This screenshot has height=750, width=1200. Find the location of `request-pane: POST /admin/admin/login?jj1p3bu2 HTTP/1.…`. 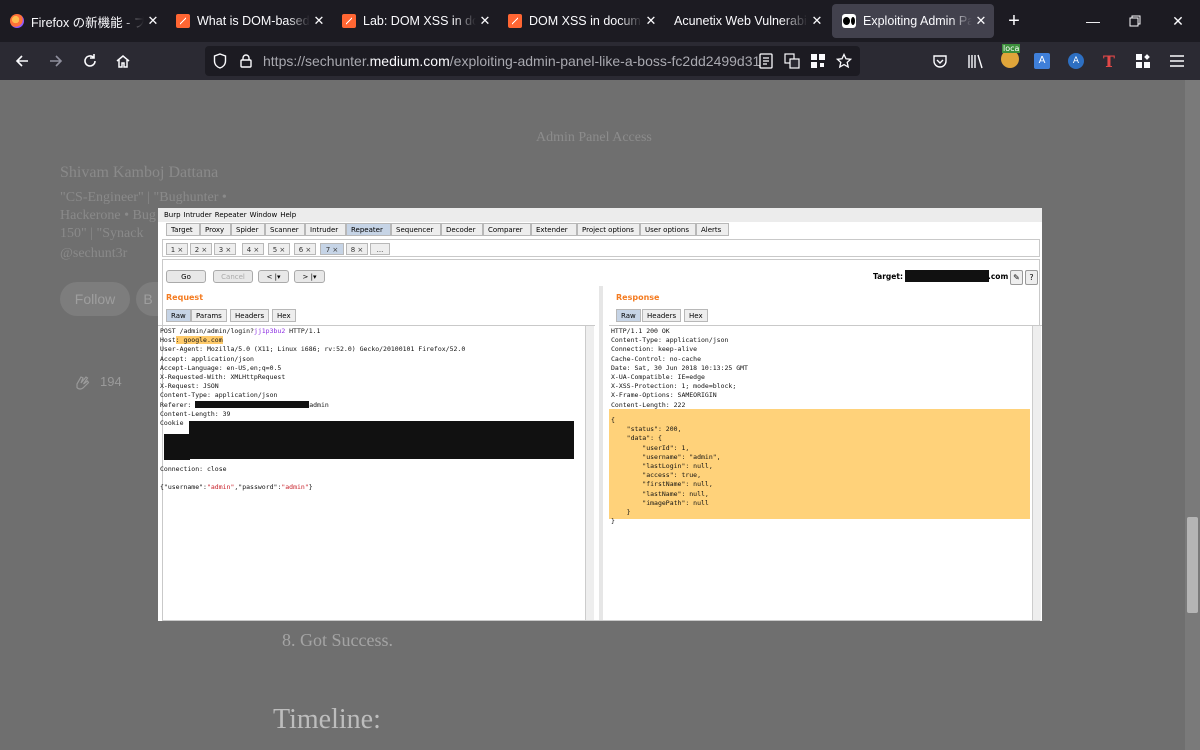

request-pane: POST /admin/admin/login?jj1p3bu2 HTTP/1.… is located at coordinates (376, 472).